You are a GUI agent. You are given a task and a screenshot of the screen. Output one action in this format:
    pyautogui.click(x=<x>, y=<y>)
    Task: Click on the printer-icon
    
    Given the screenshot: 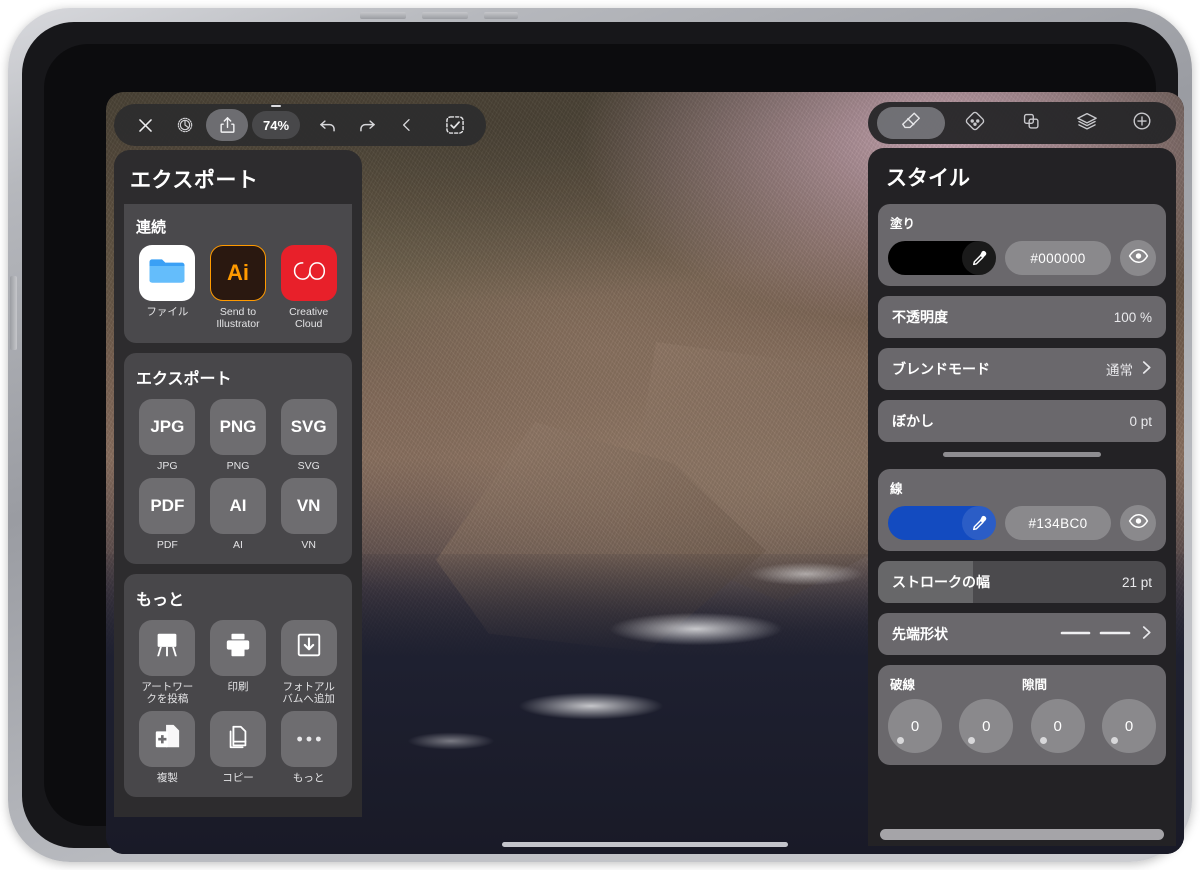 What is the action you would take?
    pyautogui.click(x=238, y=647)
    